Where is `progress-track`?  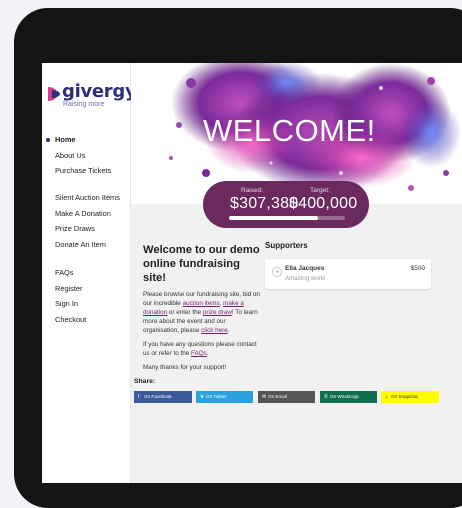
progress-track is located at coordinates (287, 218).